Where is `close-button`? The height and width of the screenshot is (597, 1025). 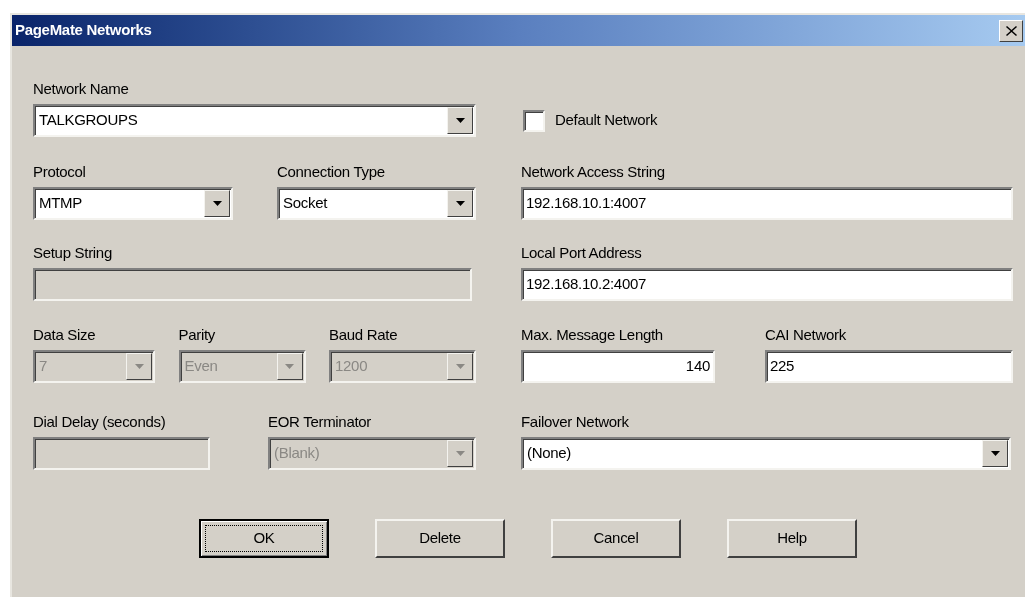
close-button is located at coordinates (1011, 30).